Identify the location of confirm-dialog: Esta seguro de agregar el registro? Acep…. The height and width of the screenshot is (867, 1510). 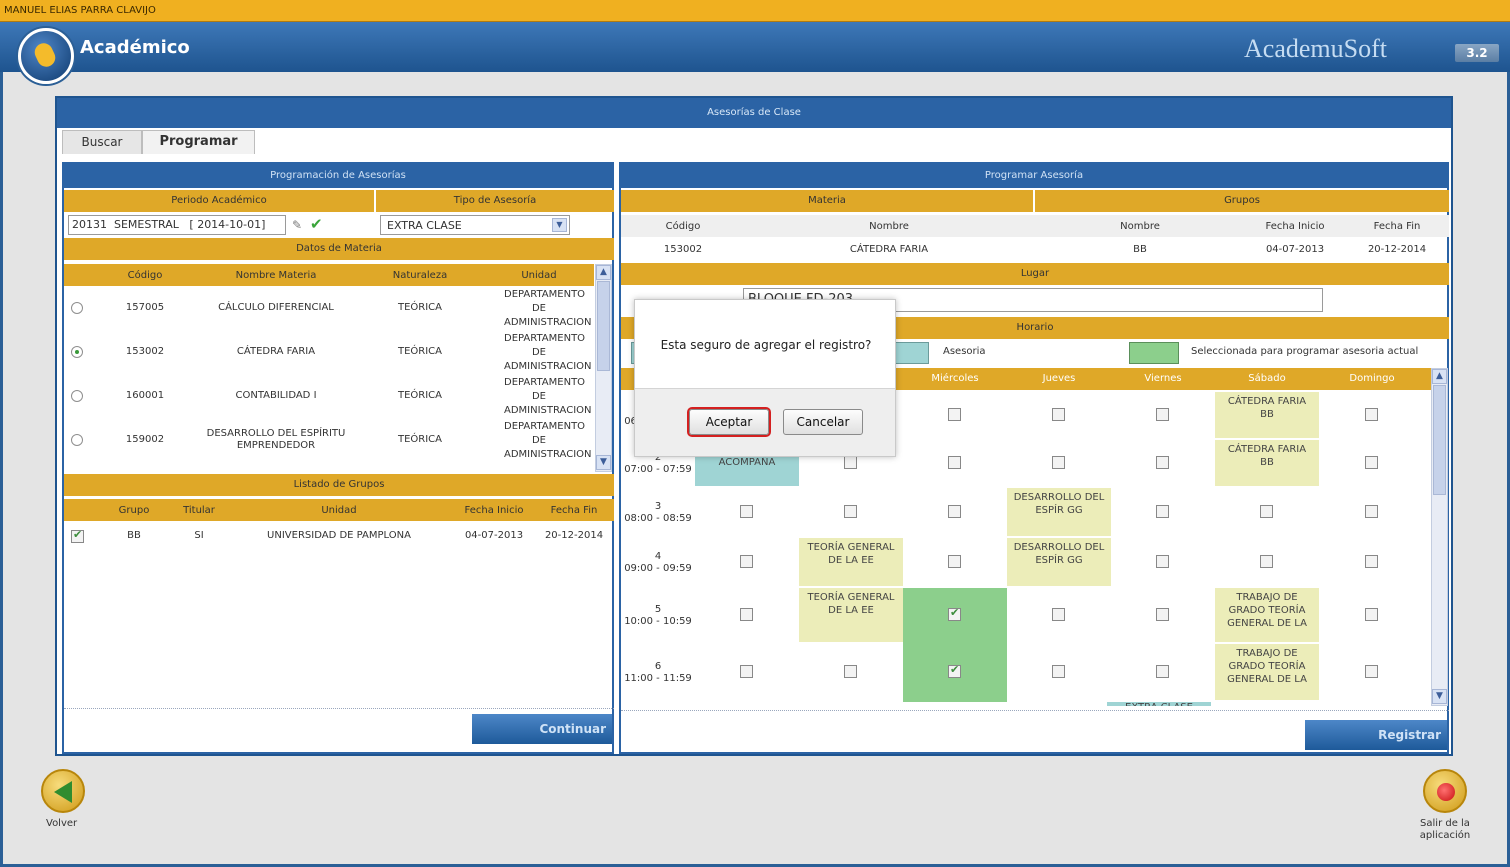
(765, 378).